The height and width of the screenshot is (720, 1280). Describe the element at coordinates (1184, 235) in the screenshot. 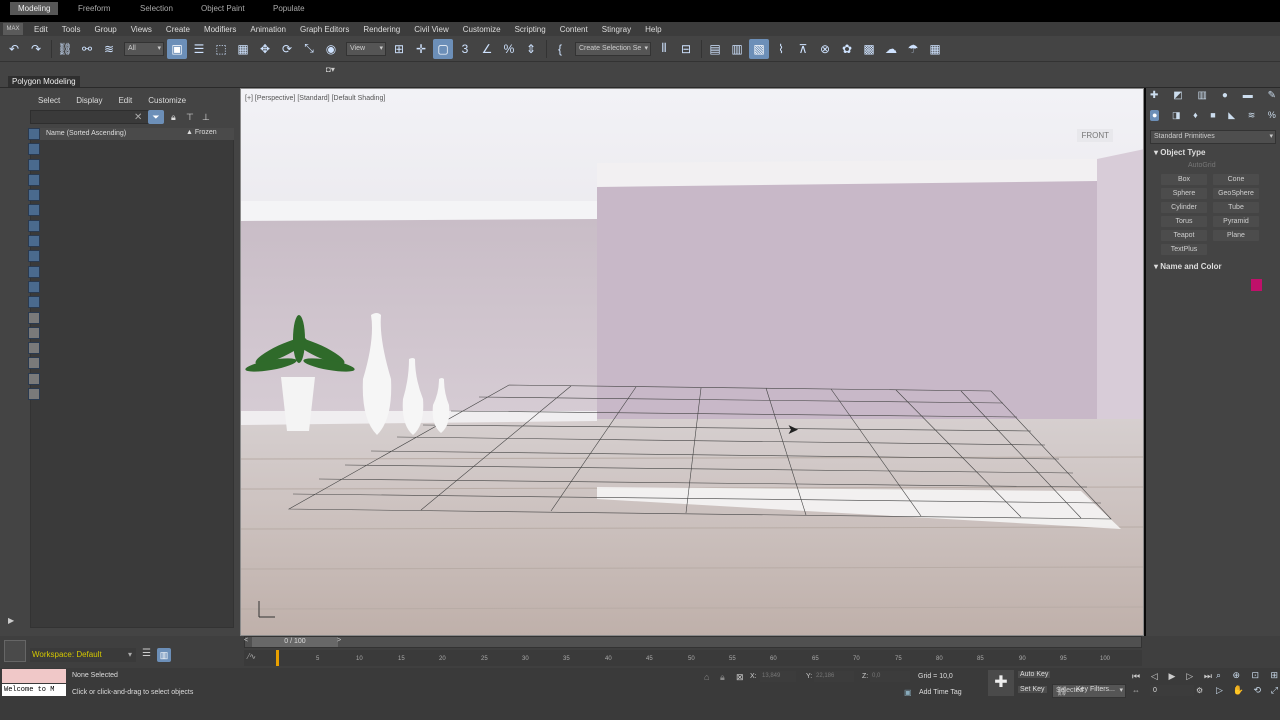

I see `teapot-button: Teapot` at that location.